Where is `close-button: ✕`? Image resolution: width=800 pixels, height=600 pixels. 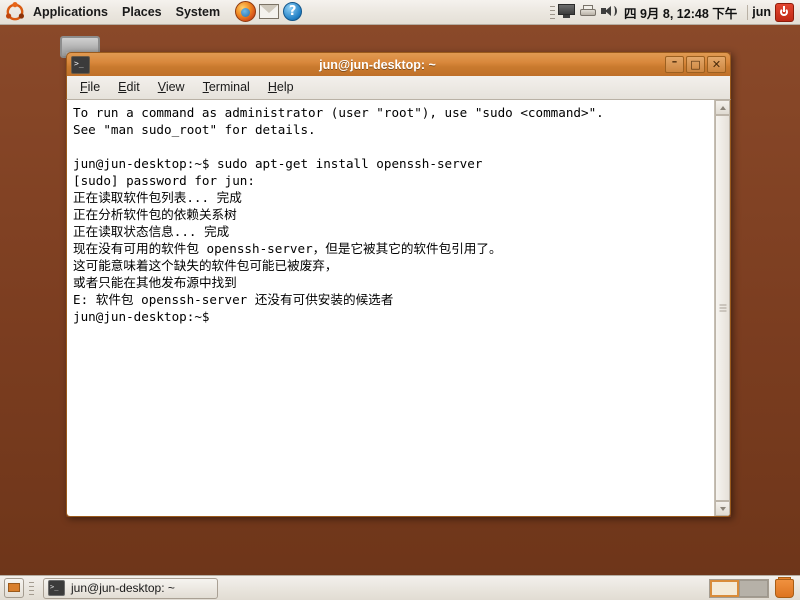
close-button: ✕ is located at coordinates (716, 64).